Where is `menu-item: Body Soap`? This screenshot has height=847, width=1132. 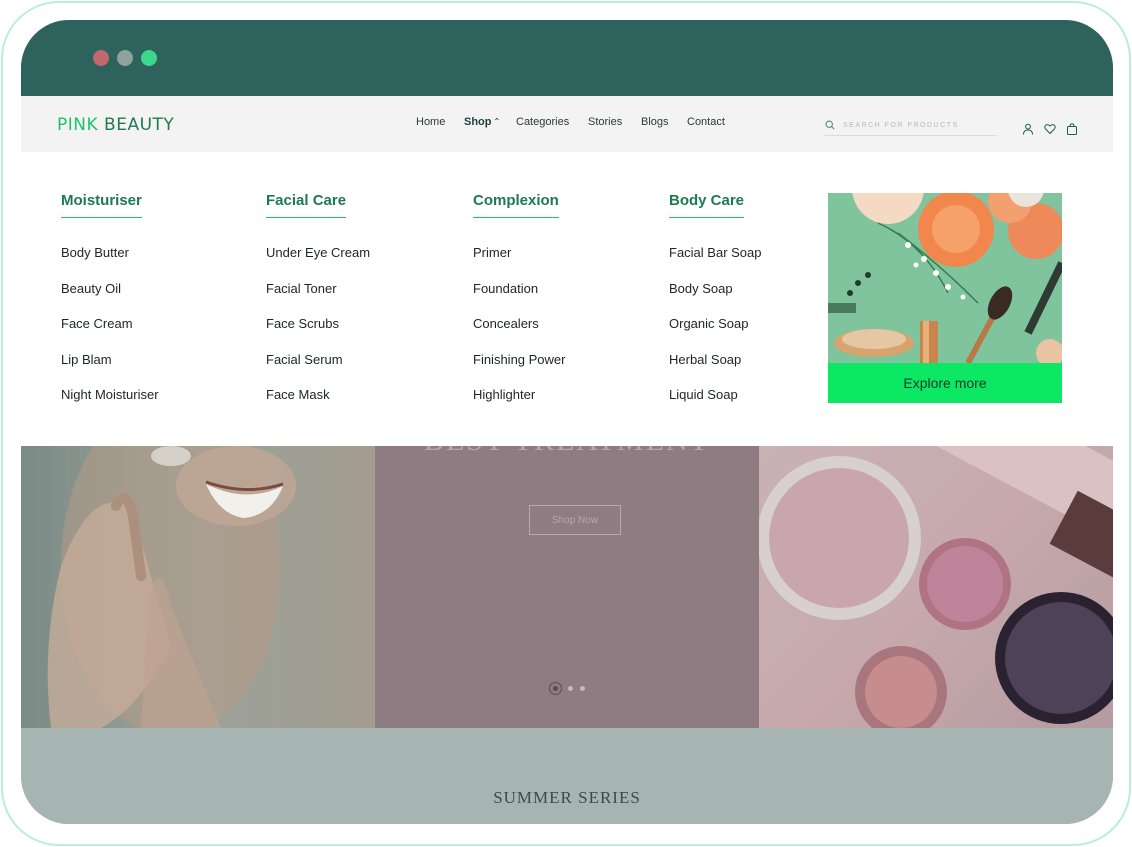 menu-item: Body Soap is located at coordinates (701, 288).